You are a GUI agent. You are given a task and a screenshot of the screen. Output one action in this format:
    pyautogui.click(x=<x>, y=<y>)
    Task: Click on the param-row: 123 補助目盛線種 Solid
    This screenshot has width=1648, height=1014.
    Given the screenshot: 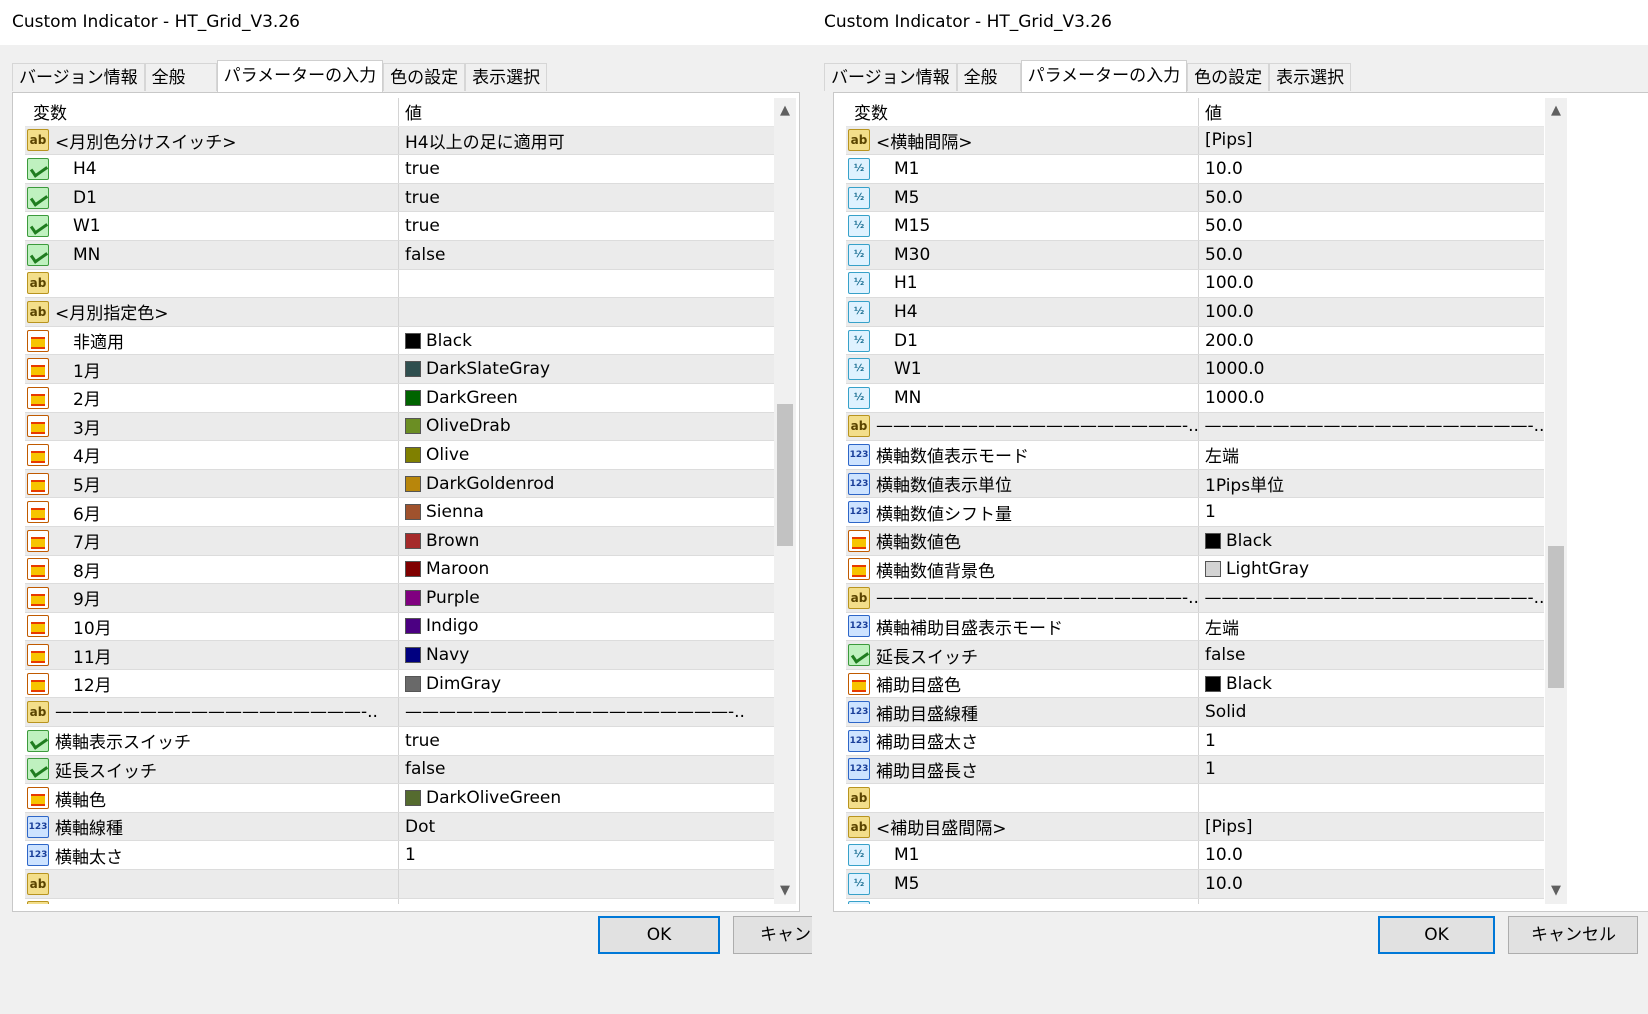 What is the action you would take?
    pyautogui.click(x=1195, y=713)
    